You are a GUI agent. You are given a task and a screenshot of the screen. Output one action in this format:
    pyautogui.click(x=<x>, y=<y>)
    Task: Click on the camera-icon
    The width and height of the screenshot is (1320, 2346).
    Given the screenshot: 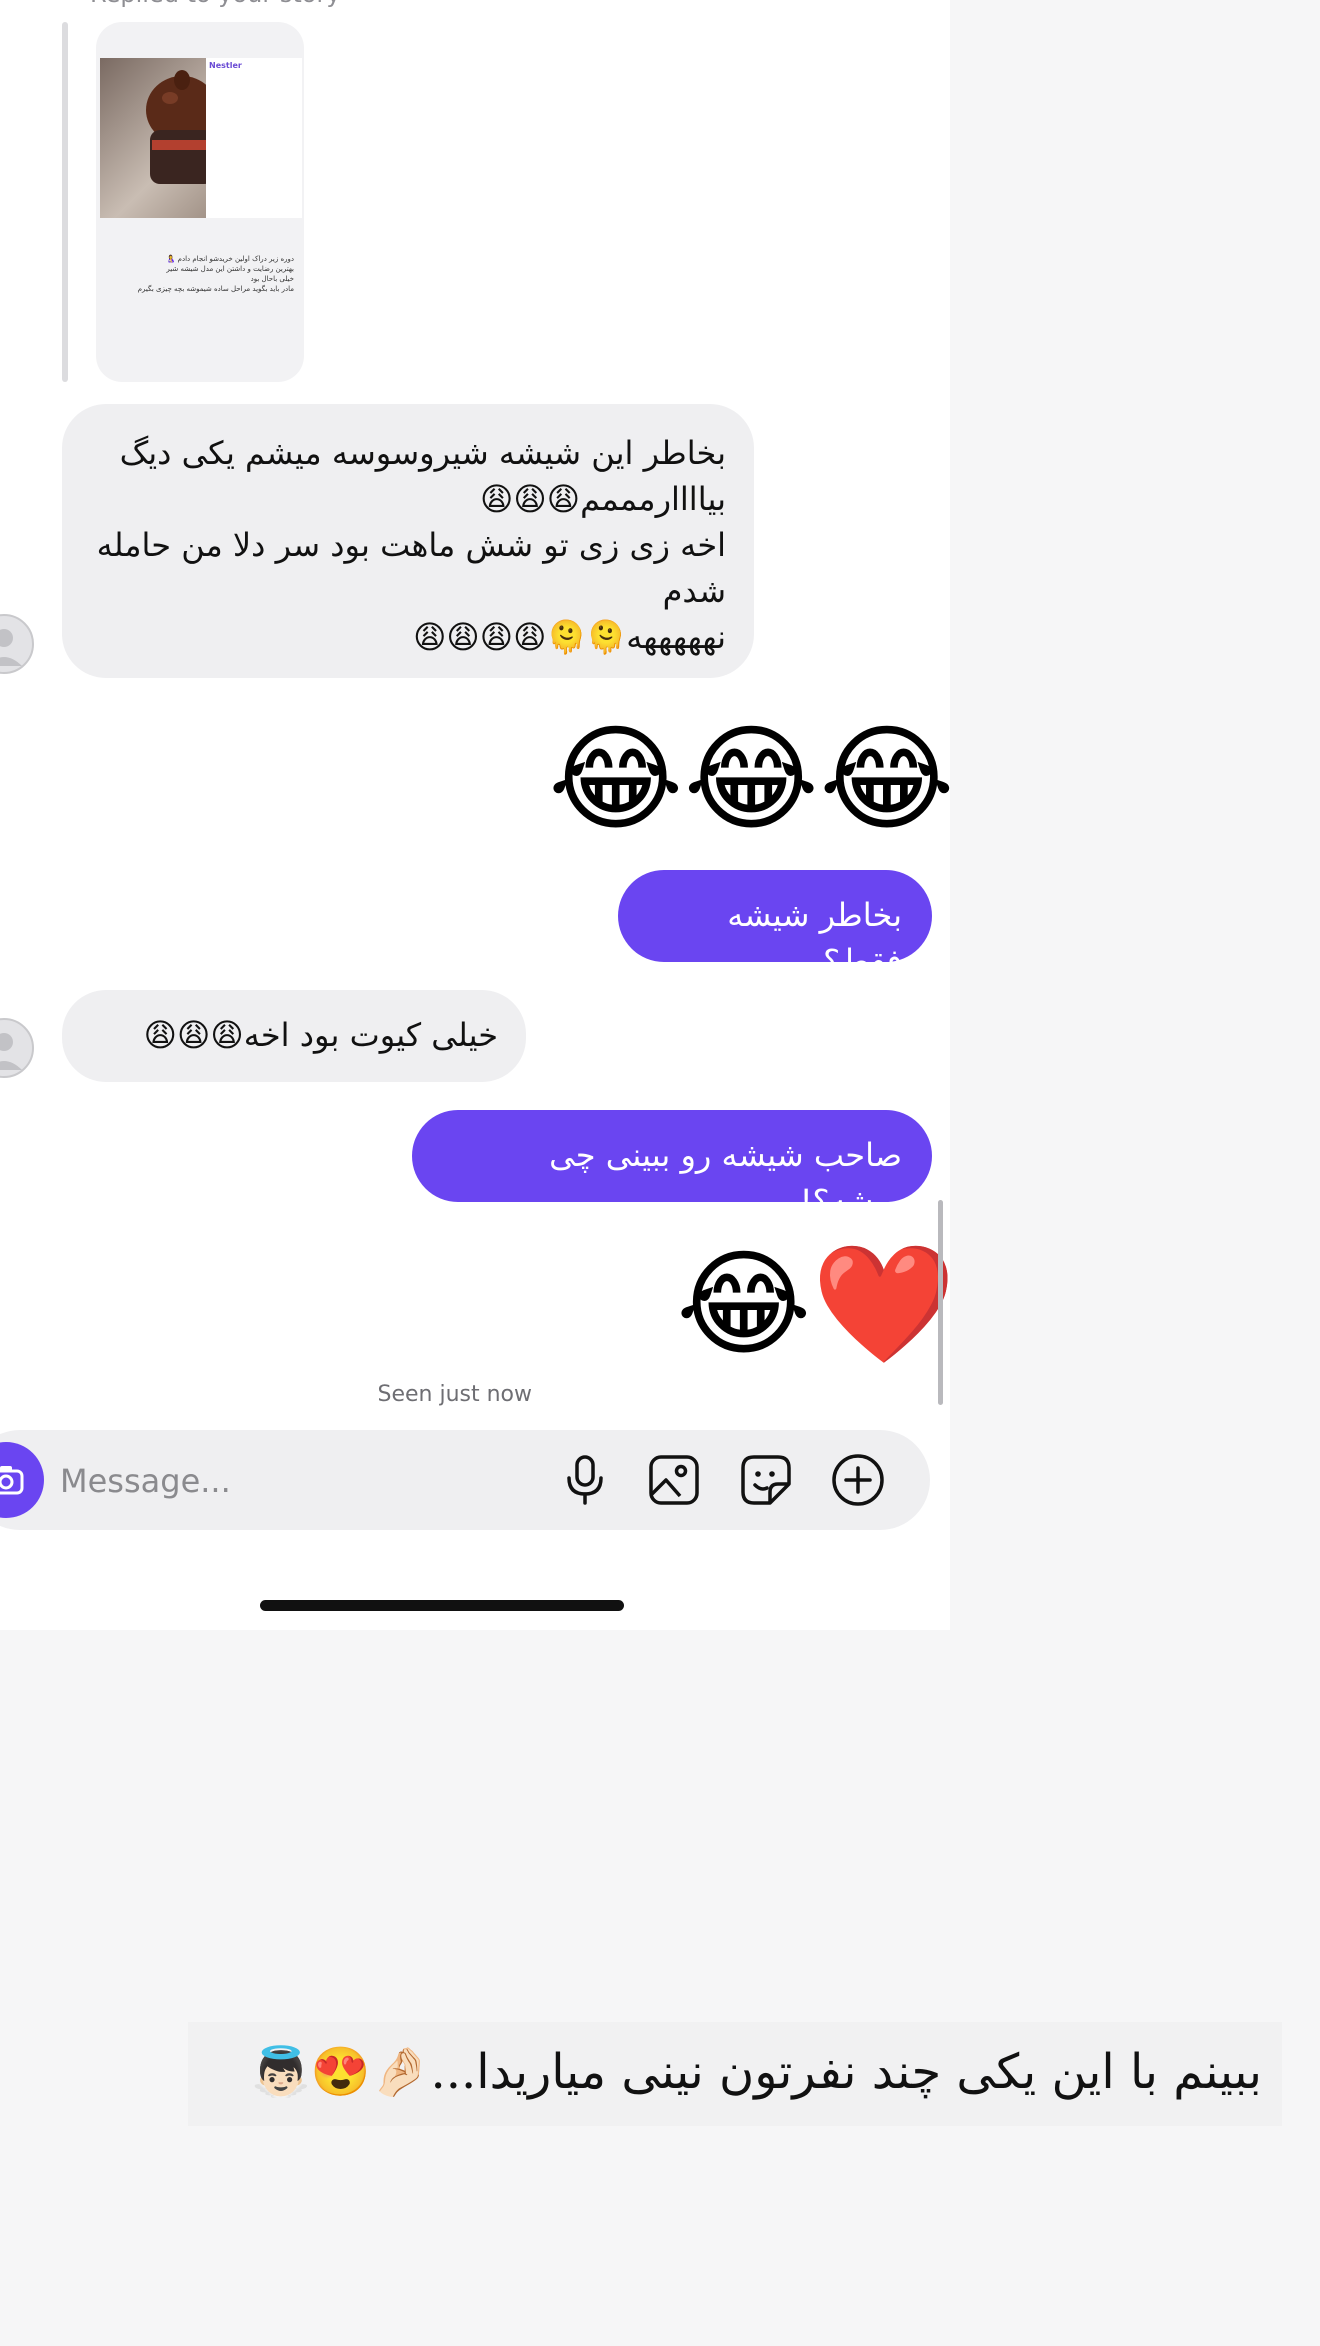 What is the action you would take?
    pyautogui.click(x=12, y=1480)
    